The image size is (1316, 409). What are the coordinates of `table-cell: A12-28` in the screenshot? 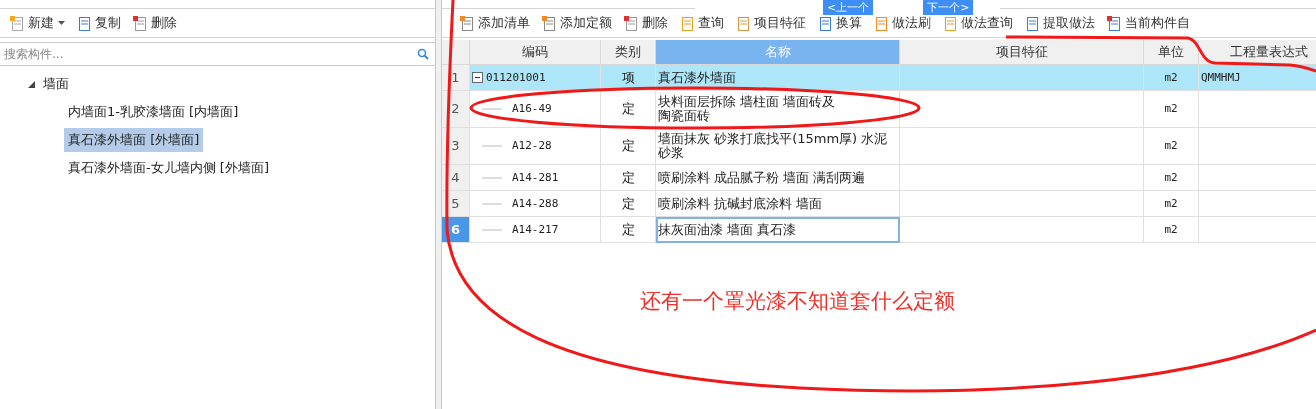 It's located at (532, 146).